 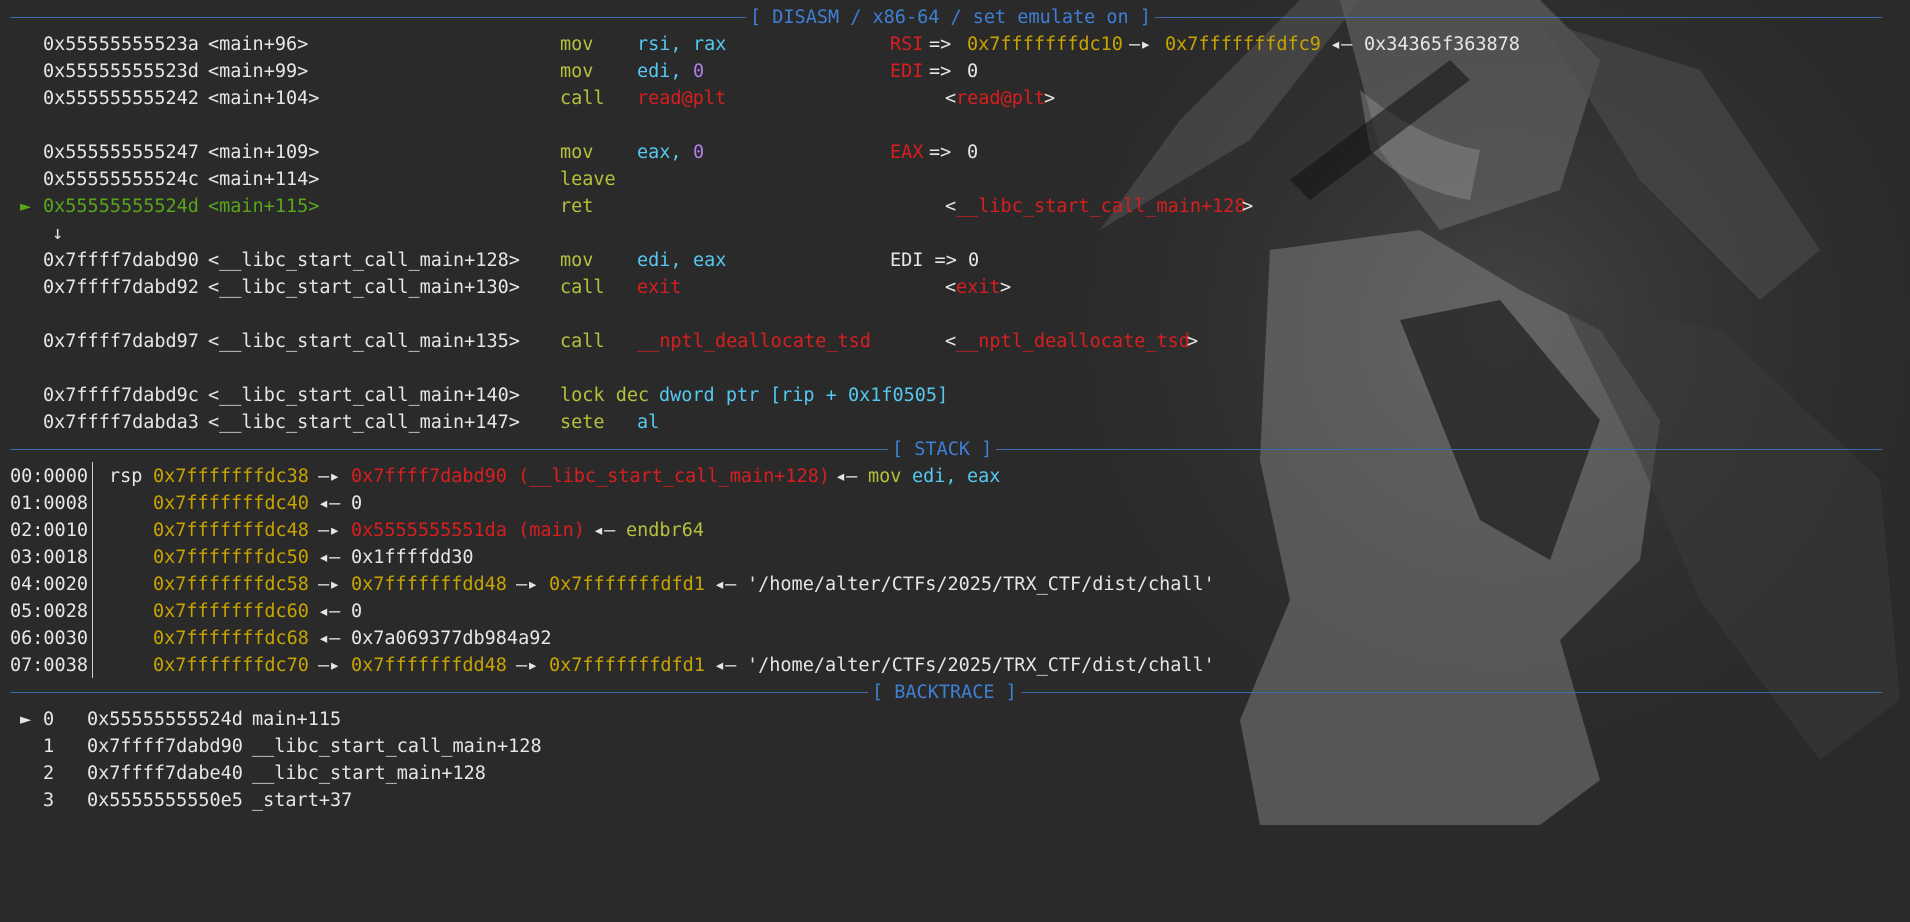 What do you see at coordinates (58, 233) in the screenshot?
I see `jump-arrow-icon: ↓` at bounding box center [58, 233].